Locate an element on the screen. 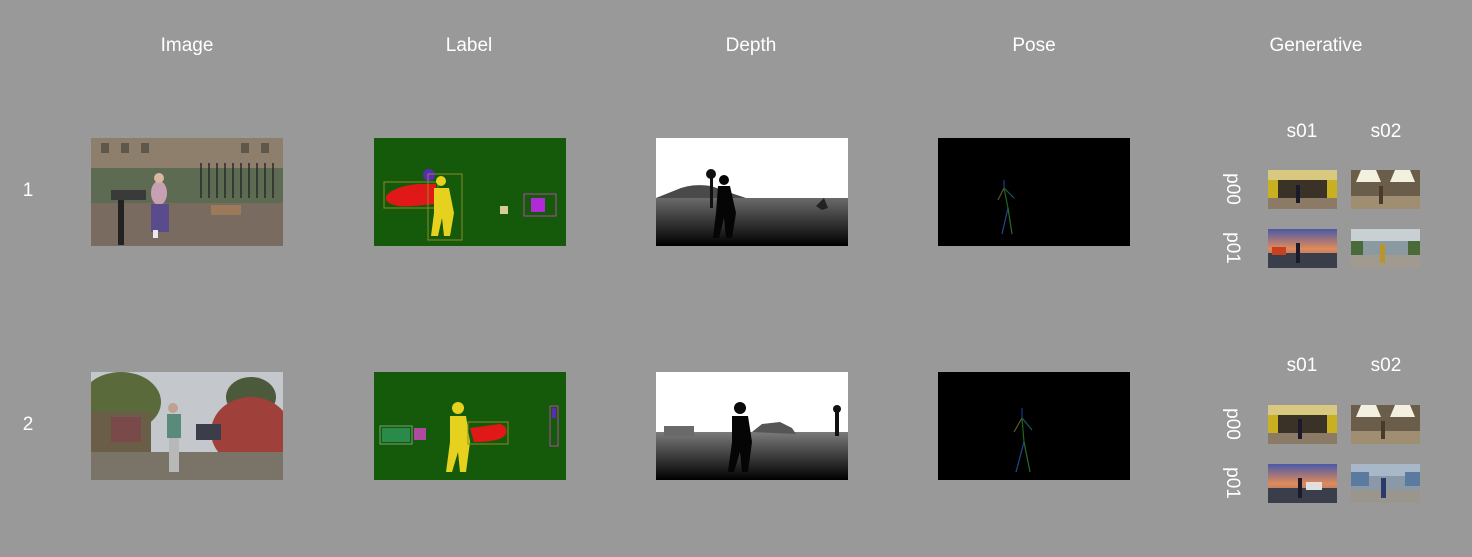 This screenshot has width=1472, height=557. header-depth: Depth is located at coordinates (751, 45).